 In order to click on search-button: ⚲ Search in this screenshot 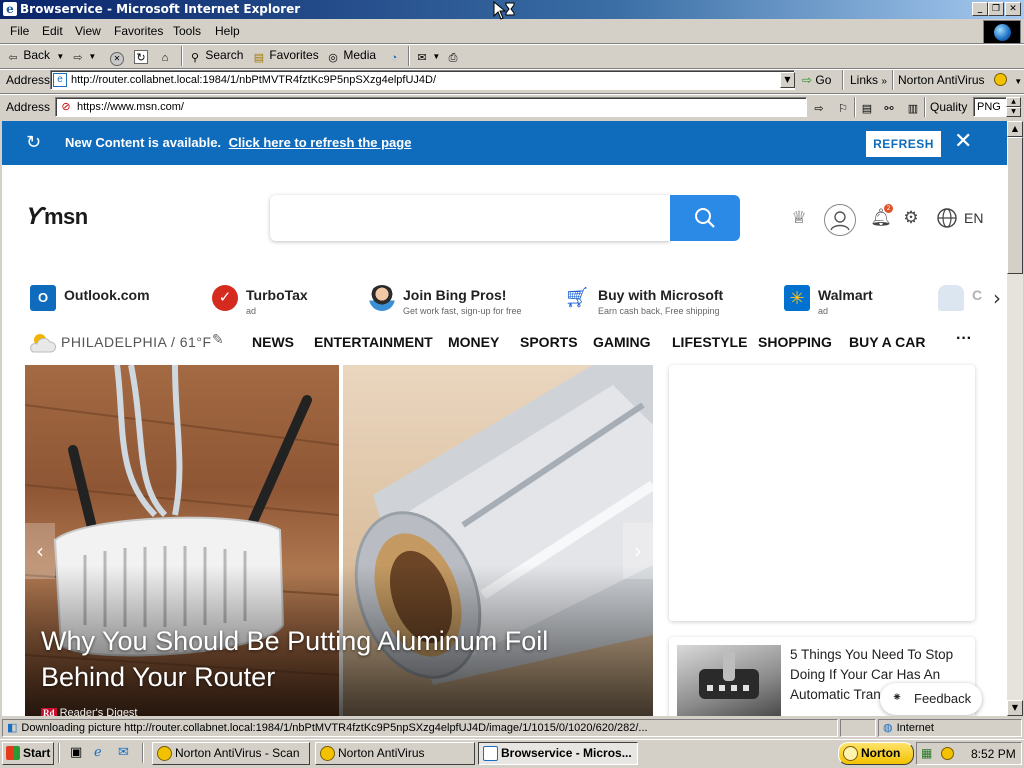, I will do `click(215, 57)`.